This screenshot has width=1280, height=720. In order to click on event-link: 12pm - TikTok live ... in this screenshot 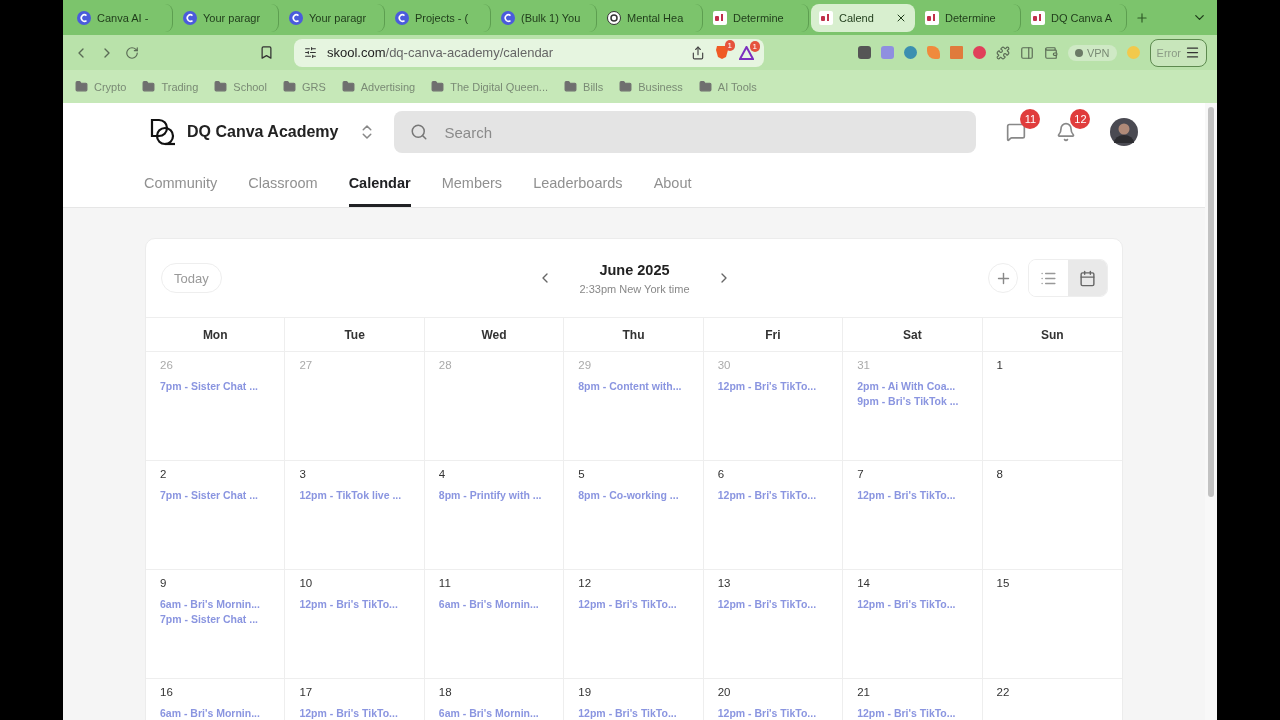, I will do `click(350, 495)`.